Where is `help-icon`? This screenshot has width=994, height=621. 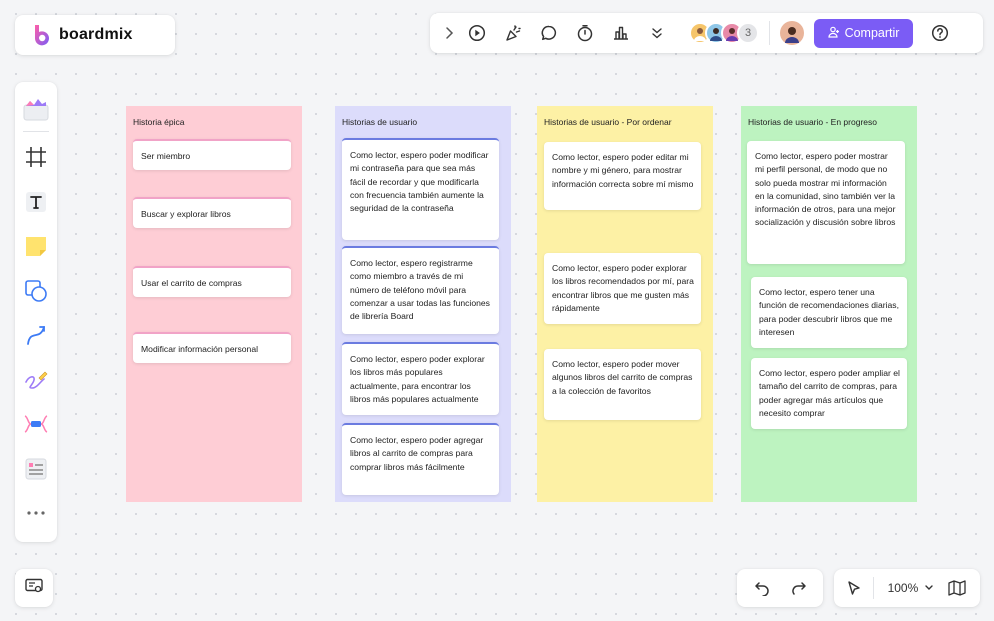
help-icon is located at coordinates (940, 33).